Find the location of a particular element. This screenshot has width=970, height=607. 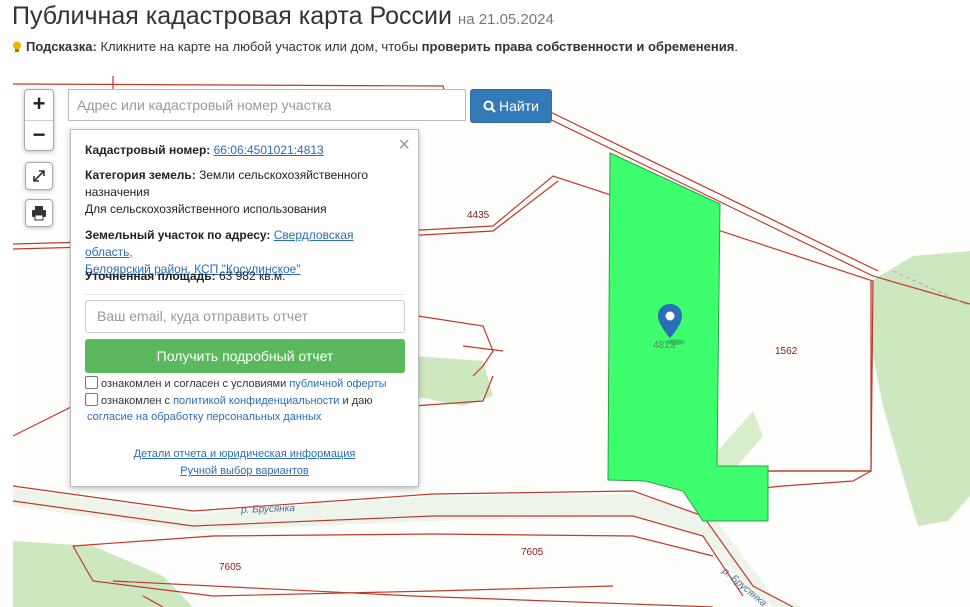

cadastral-row: Кадастровый номер: 66:06:4501021:4813 is located at coordinates (244, 150).